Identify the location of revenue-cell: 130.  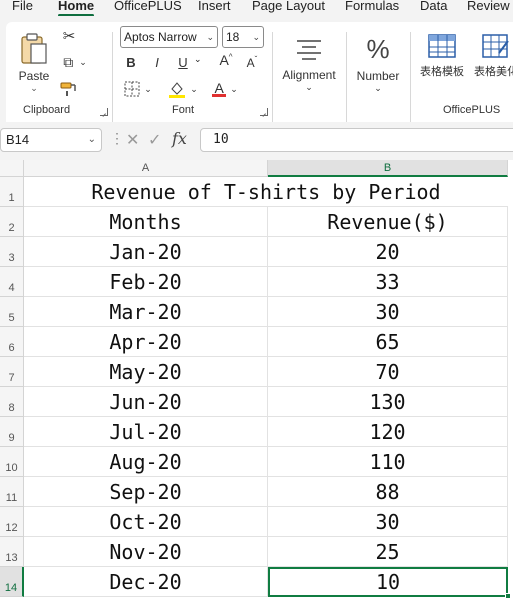
(388, 402).